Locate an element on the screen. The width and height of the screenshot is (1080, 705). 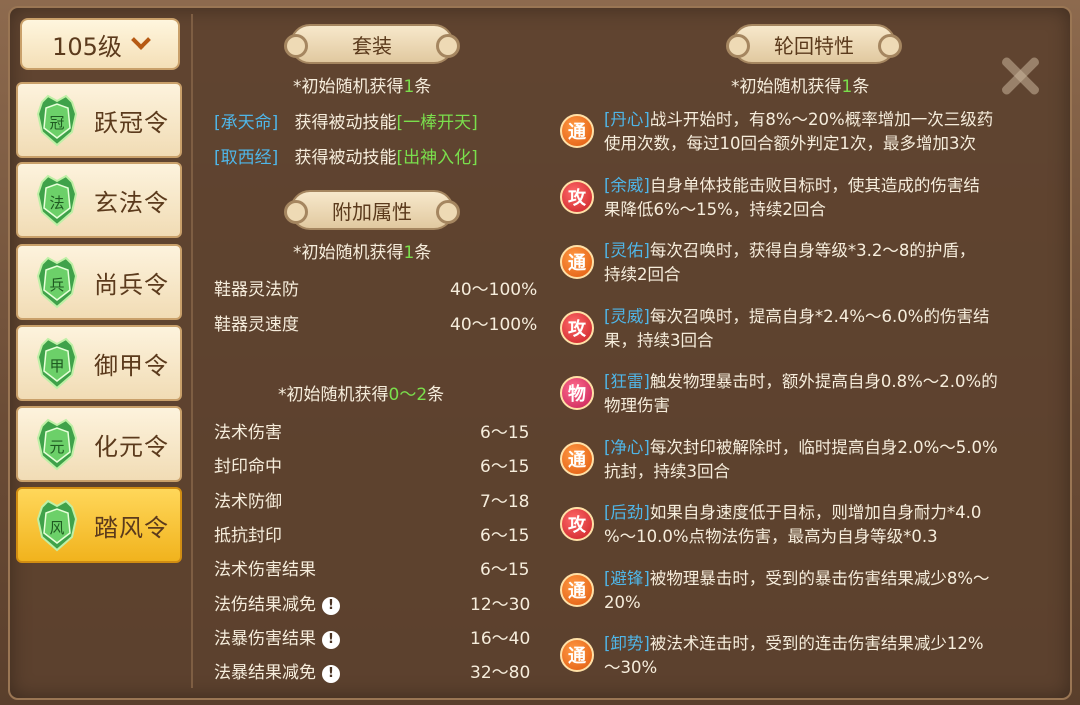
nav-item: 法 玄法令 is located at coordinates (99, 200).